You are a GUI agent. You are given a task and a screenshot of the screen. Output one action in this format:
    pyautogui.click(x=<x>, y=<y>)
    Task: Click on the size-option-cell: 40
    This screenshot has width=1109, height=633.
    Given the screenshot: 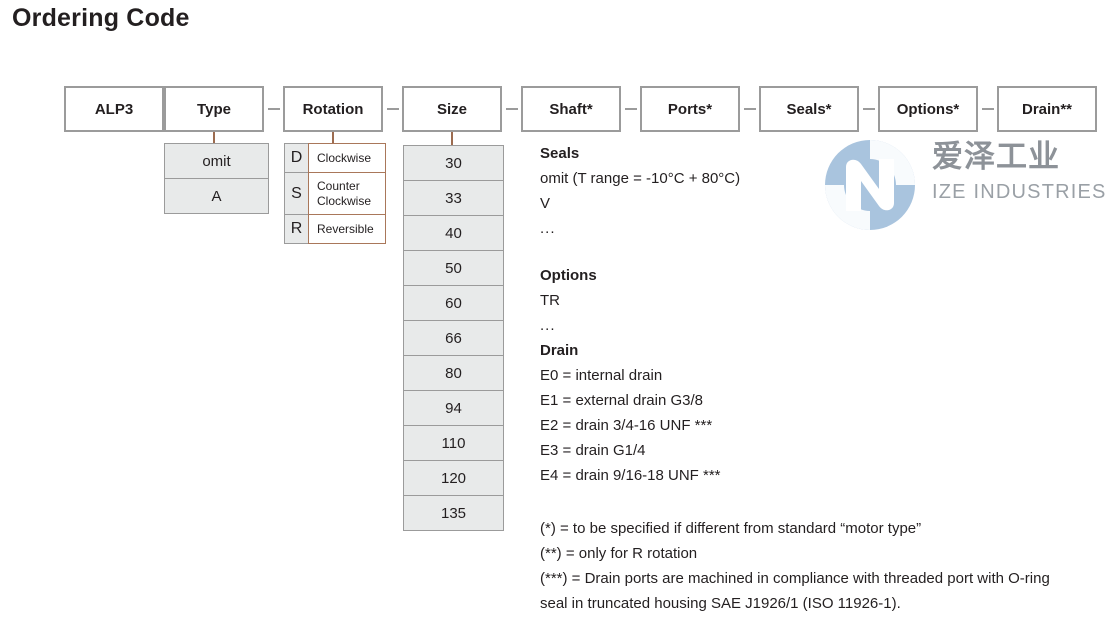 What is the action you would take?
    pyautogui.click(x=453, y=233)
    